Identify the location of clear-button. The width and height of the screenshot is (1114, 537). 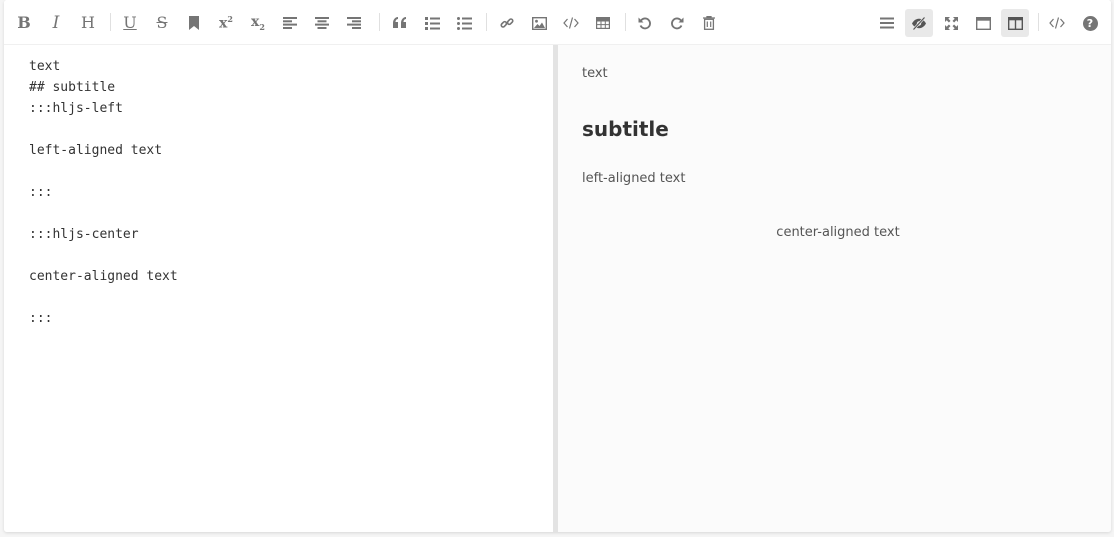
(709, 23).